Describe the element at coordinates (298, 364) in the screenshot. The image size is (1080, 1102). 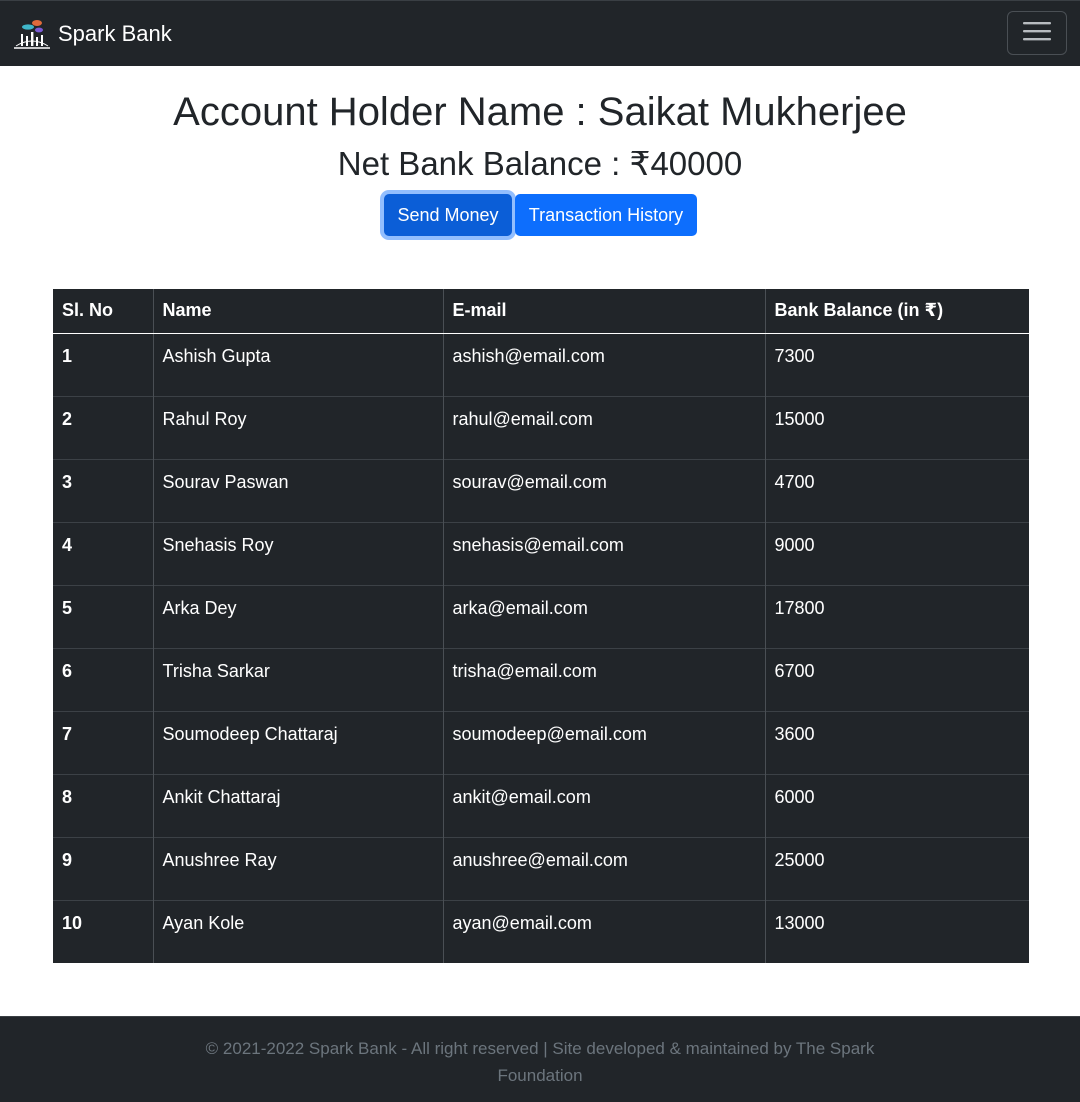
I see `cell-name: Ashish Gupta` at that location.